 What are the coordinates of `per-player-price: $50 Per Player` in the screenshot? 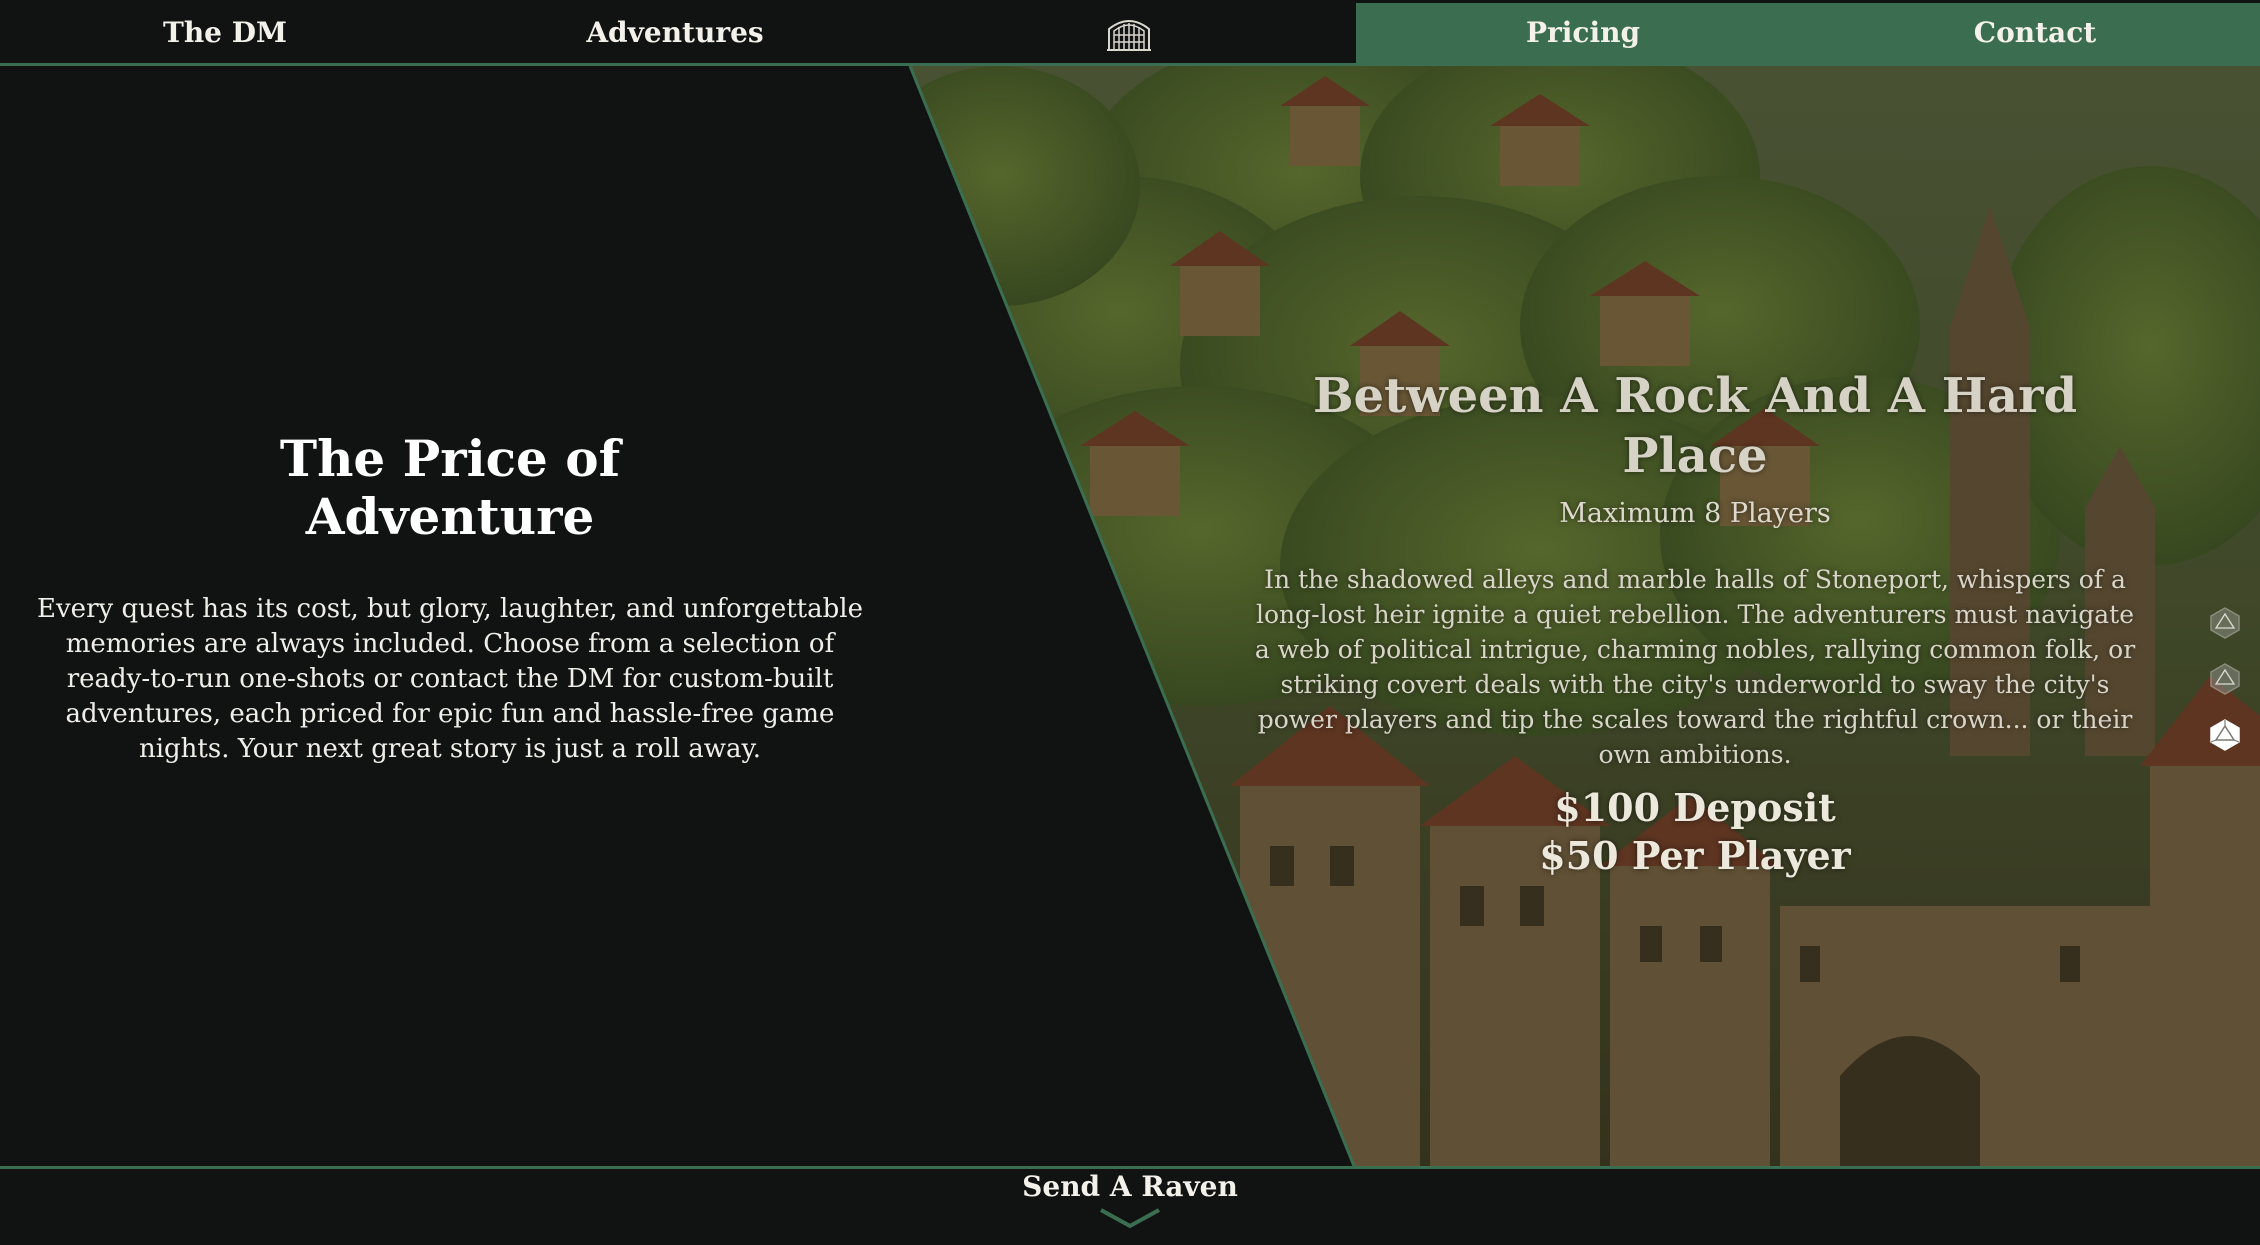 It's located at (1695, 855).